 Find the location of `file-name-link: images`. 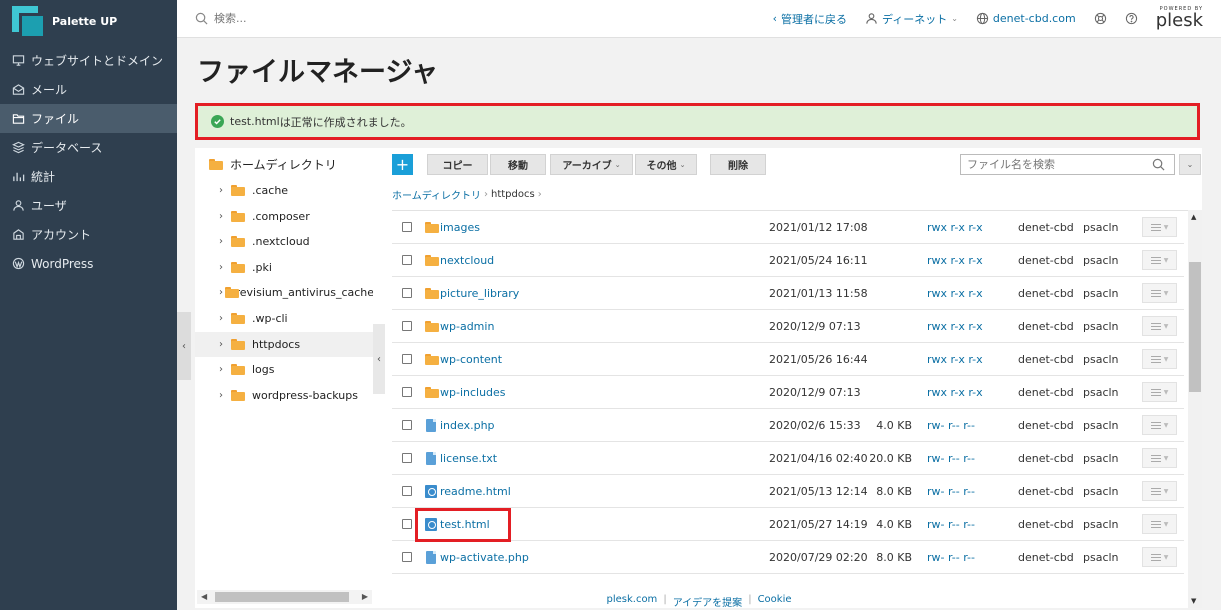

file-name-link: images is located at coordinates (460, 227).